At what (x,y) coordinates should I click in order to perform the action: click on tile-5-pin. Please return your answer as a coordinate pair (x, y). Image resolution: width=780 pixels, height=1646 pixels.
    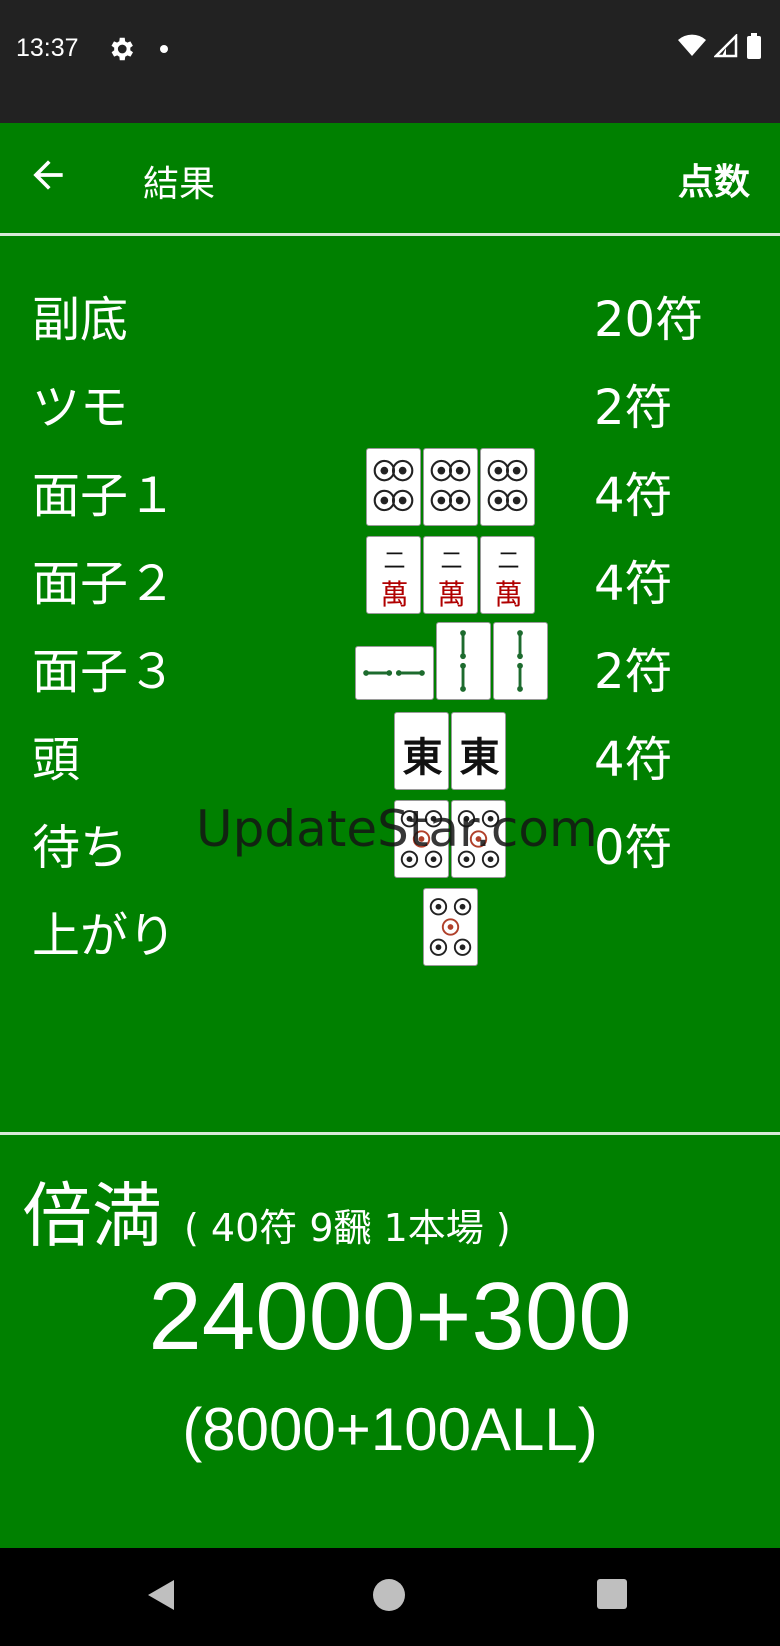
    Looking at the image, I should click on (450, 927).